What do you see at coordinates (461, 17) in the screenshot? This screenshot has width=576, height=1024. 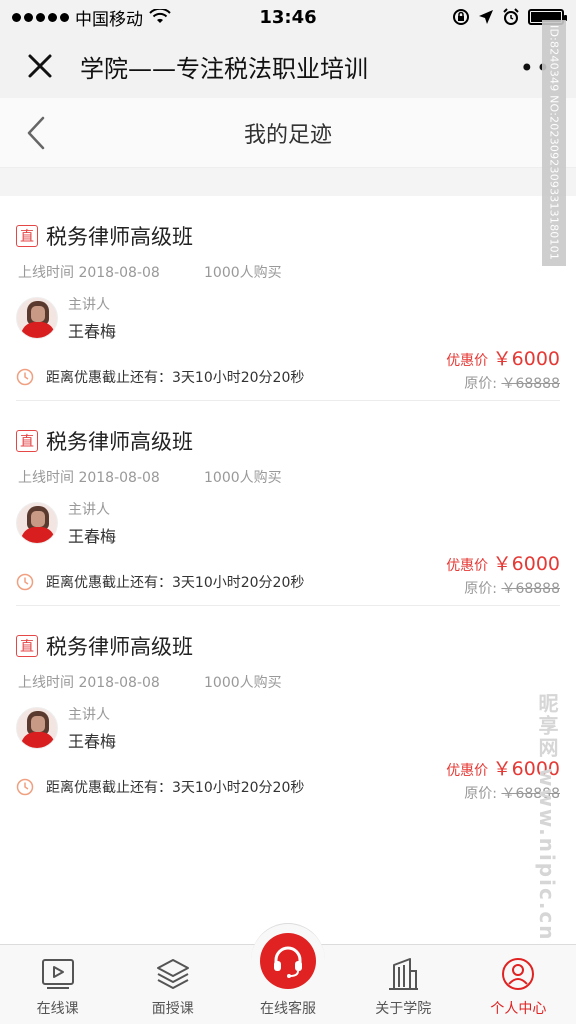 I see `orientation-lock-icon` at bounding box center [461, 17].